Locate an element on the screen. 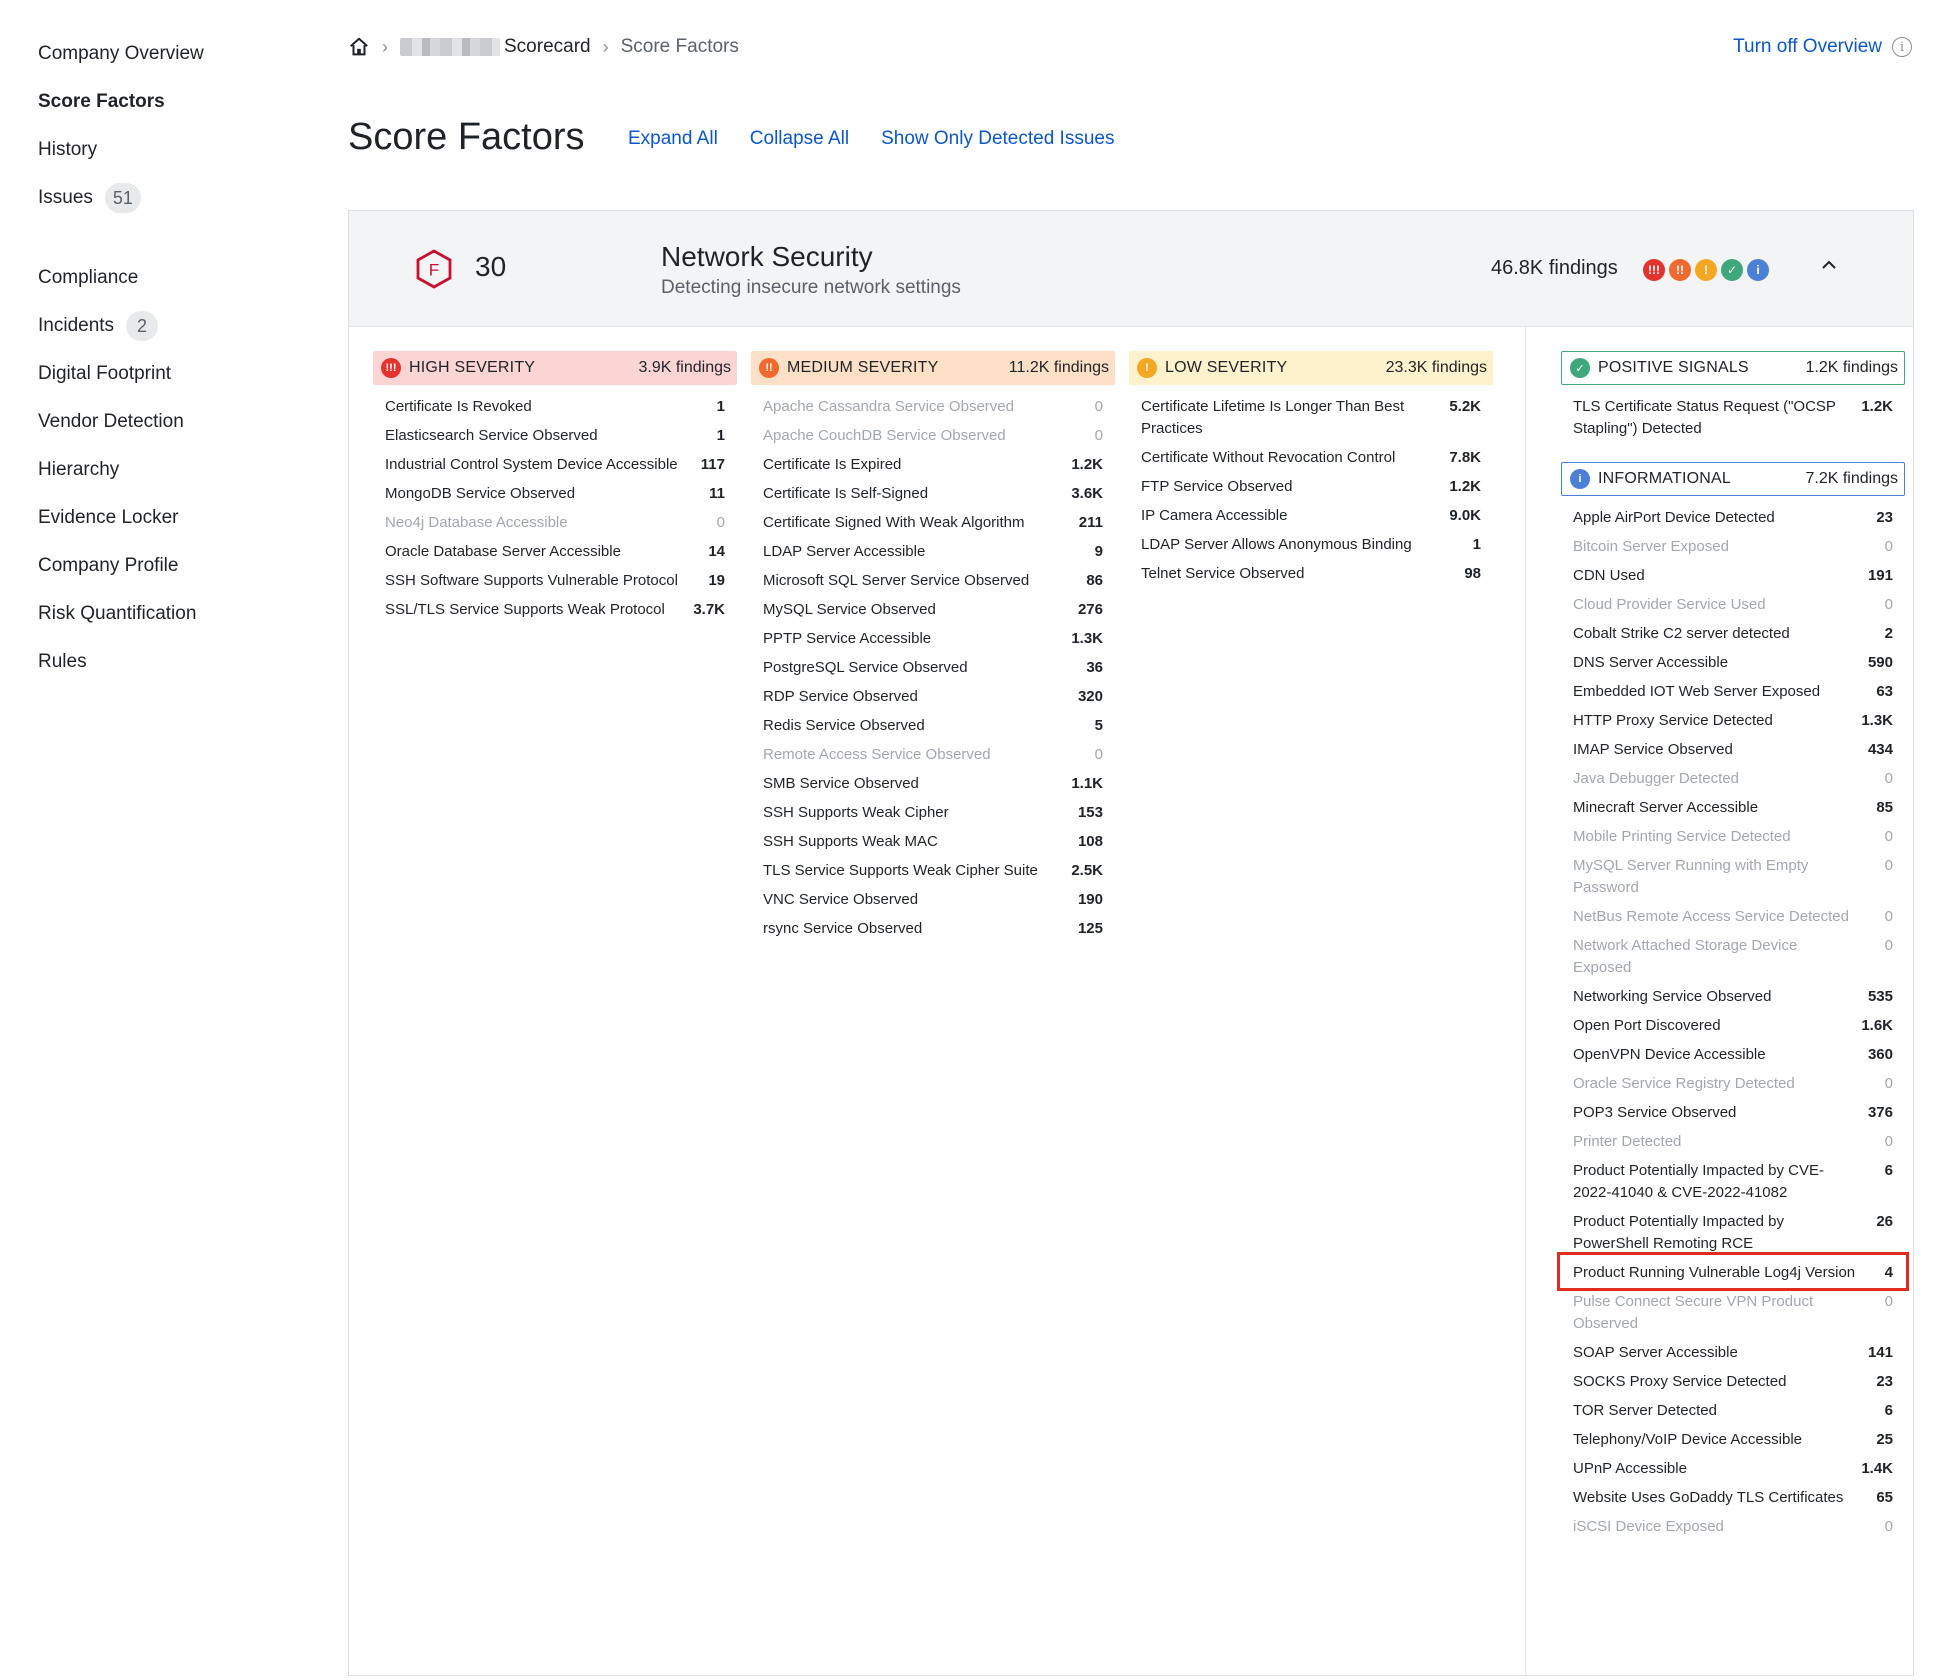 This screenshot has width=1934, height=1680. finding-row: Apple AirPort Device Detected 23 is located at coordinates (1733, 516).